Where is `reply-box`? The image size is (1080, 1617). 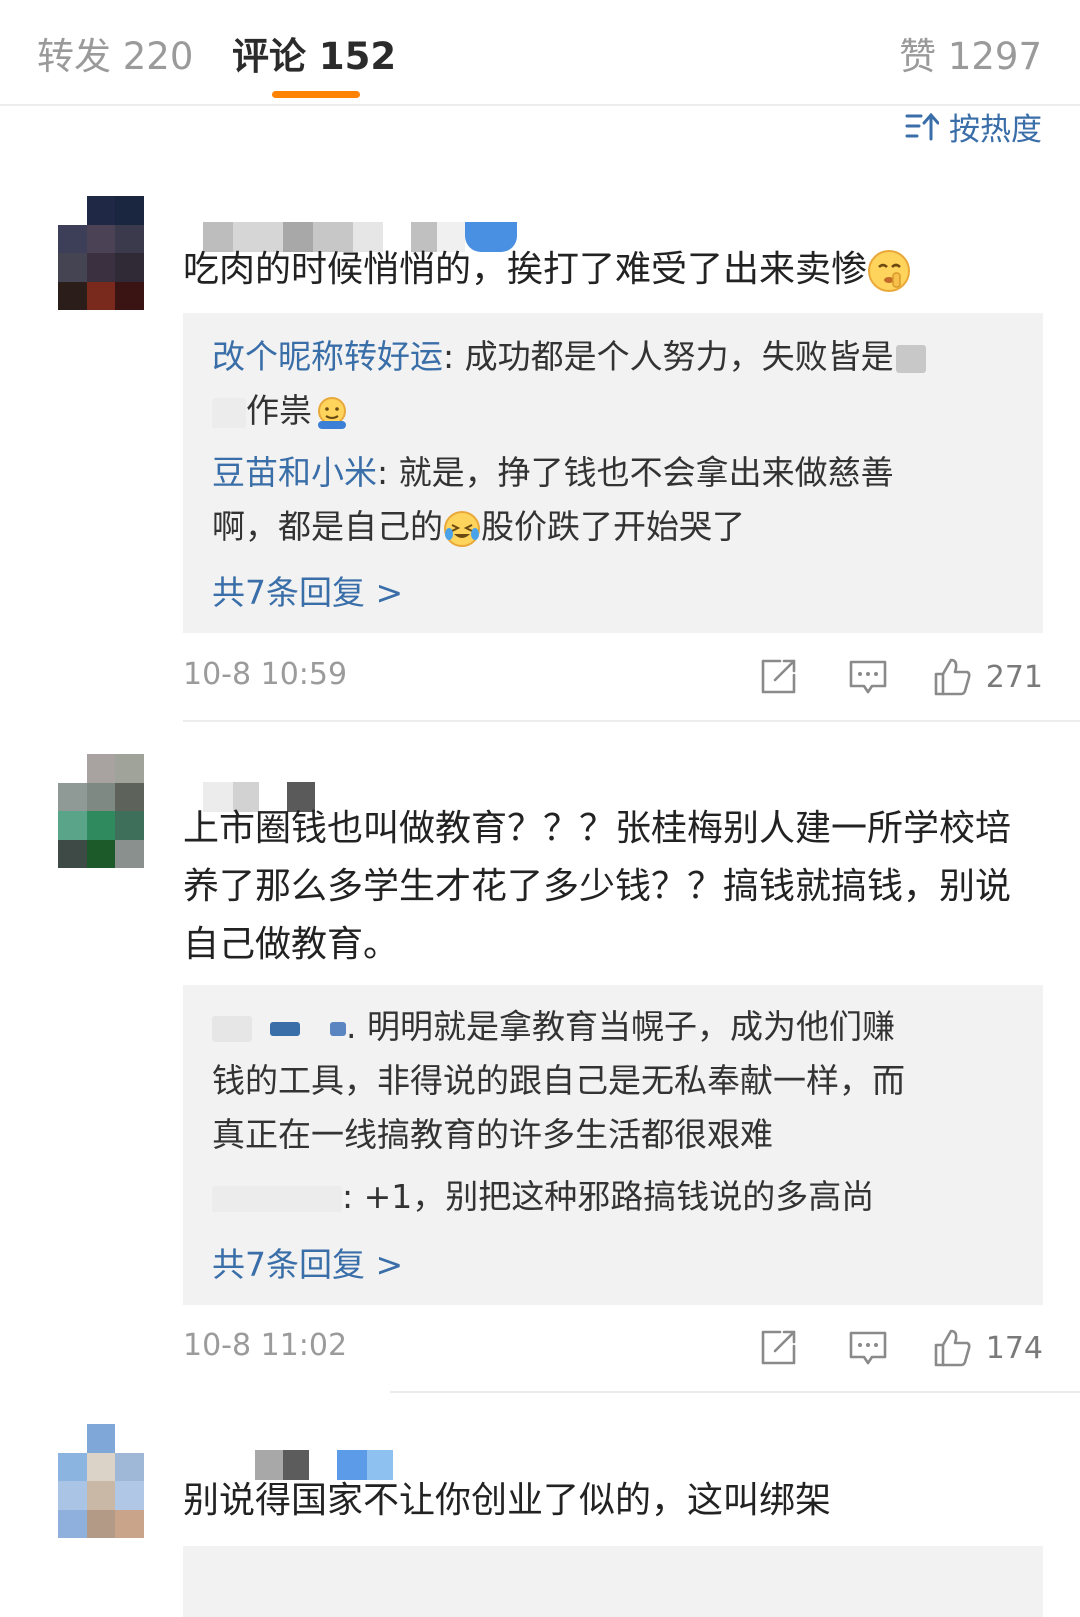 reply-box is located at coordinates (613, 1581).